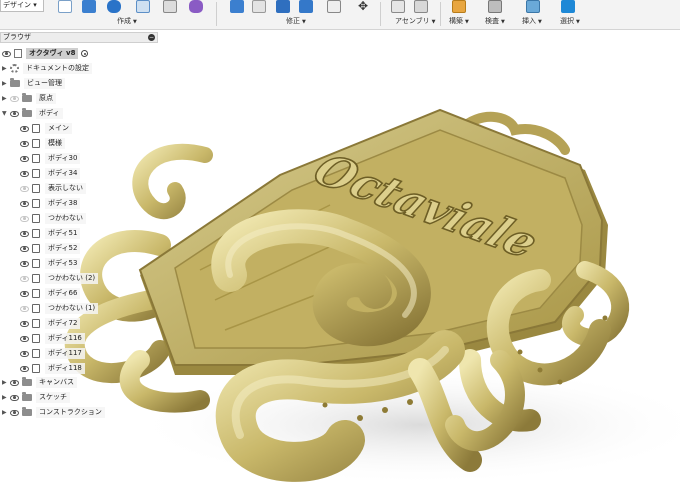  I want to click on chamfer-icon, so click(283, 6).